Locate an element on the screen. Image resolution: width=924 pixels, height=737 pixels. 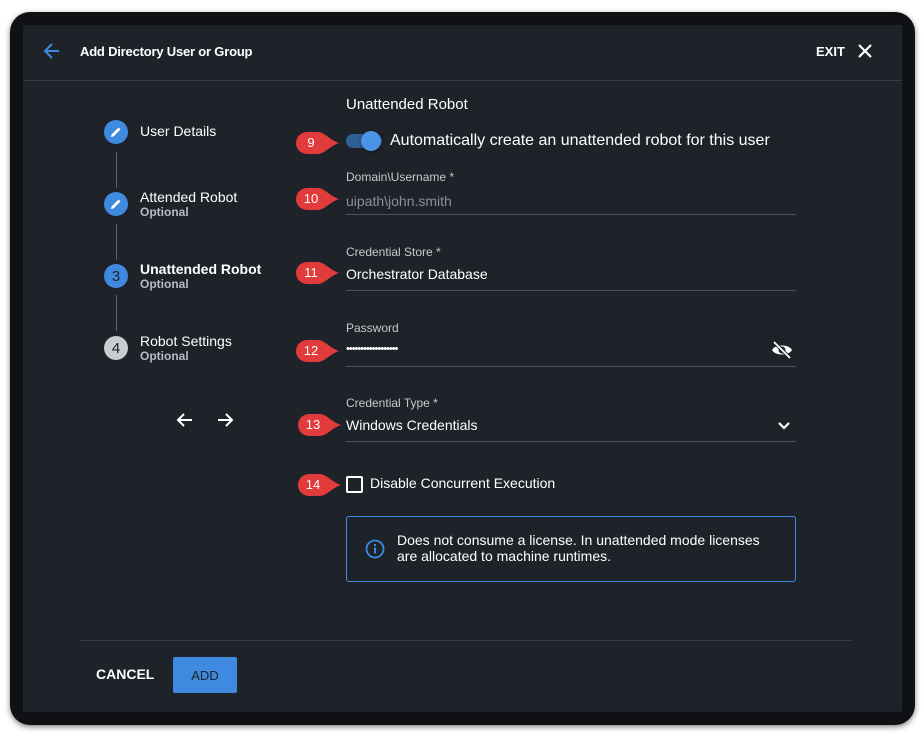
cancel-button: CANCEL is located at coordinates (125, 674).